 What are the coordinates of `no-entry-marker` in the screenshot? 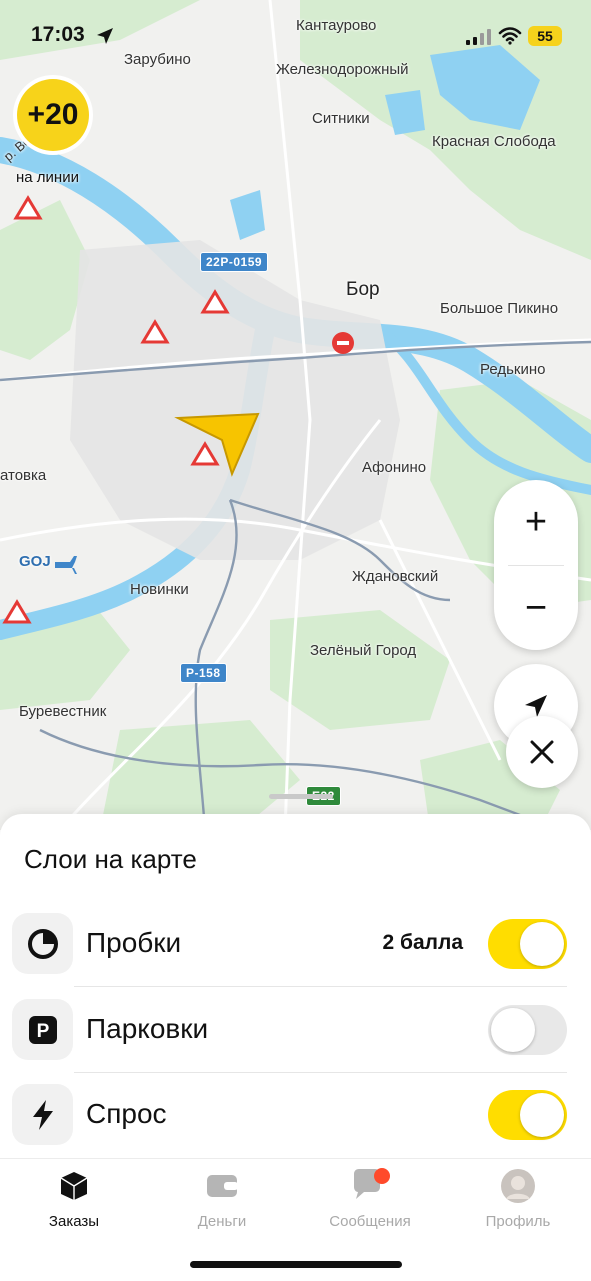 It's located at (343, 343).